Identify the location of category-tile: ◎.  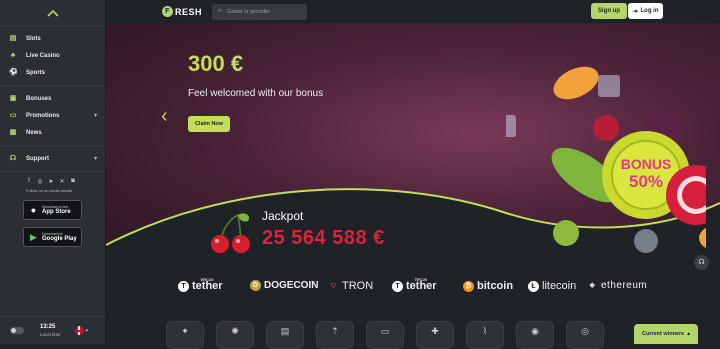
(585, 335).